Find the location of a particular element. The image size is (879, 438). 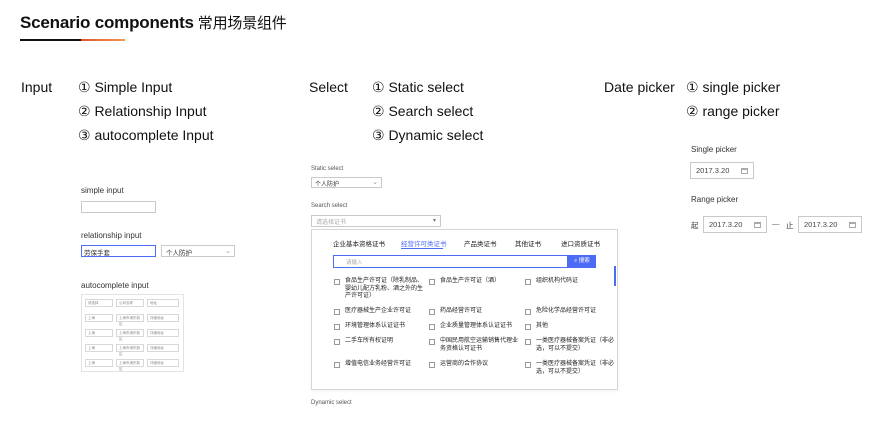

search-select: 请选择证书 ▾ is located at coordinates (376, 221).